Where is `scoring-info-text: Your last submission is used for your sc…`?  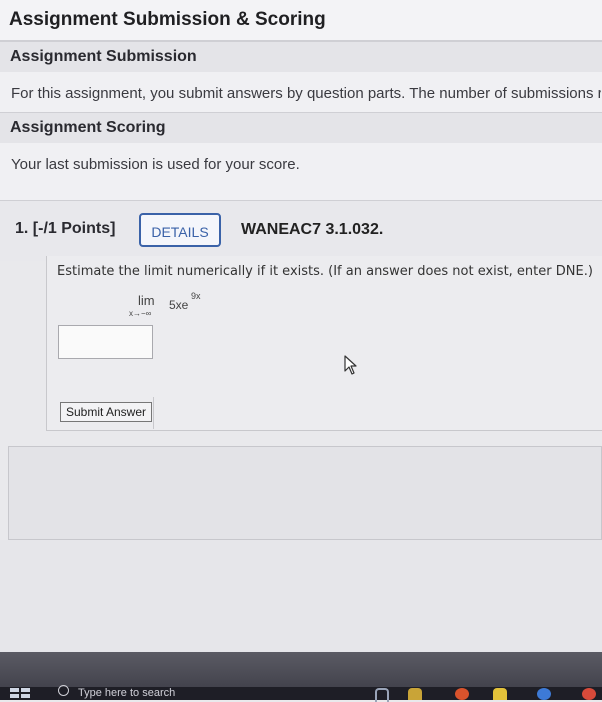 scoring-info-text: Your last submission is used for your sc… is located at coordinates (155, 164).